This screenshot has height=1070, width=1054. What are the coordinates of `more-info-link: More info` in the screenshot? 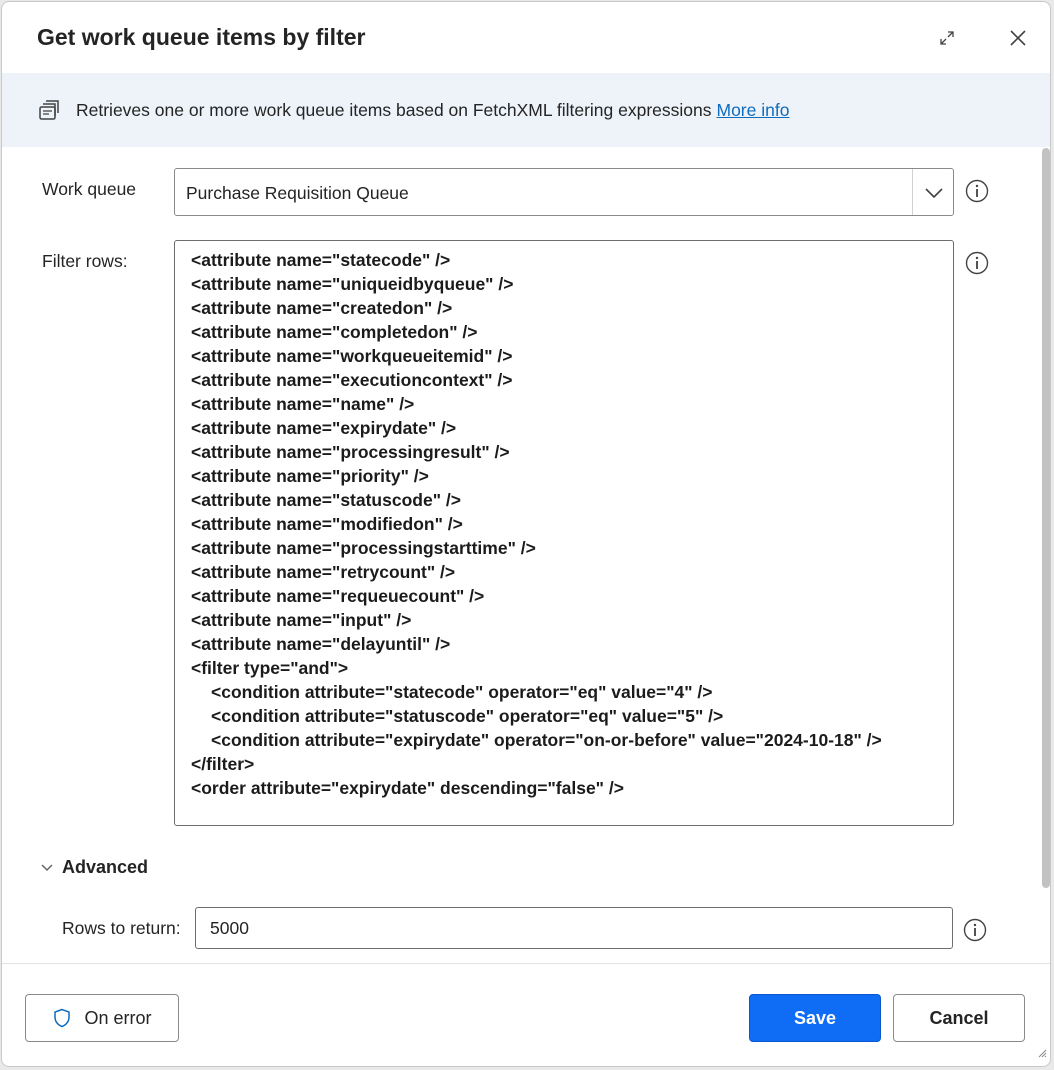 It's located at (753, 110).